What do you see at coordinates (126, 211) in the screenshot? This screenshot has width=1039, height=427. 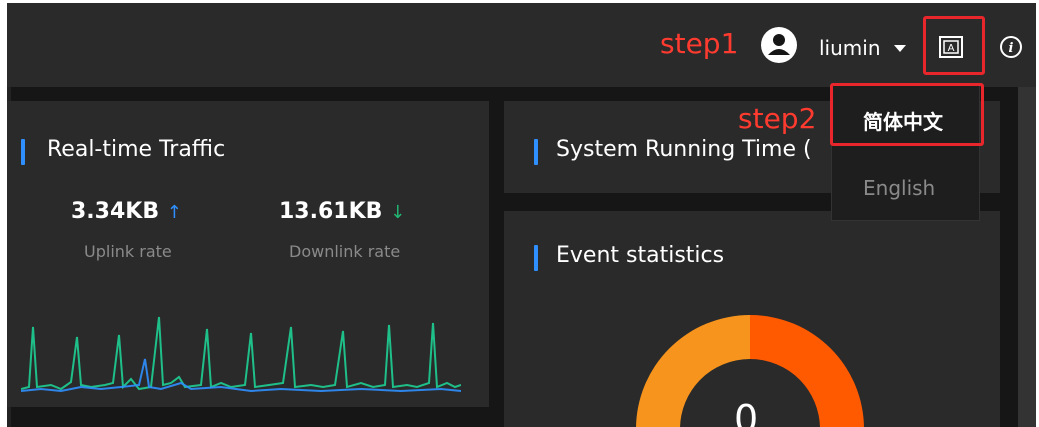 I see `uplink-rate-value: 3.34KB ↑` at bounding box center [126, 211].